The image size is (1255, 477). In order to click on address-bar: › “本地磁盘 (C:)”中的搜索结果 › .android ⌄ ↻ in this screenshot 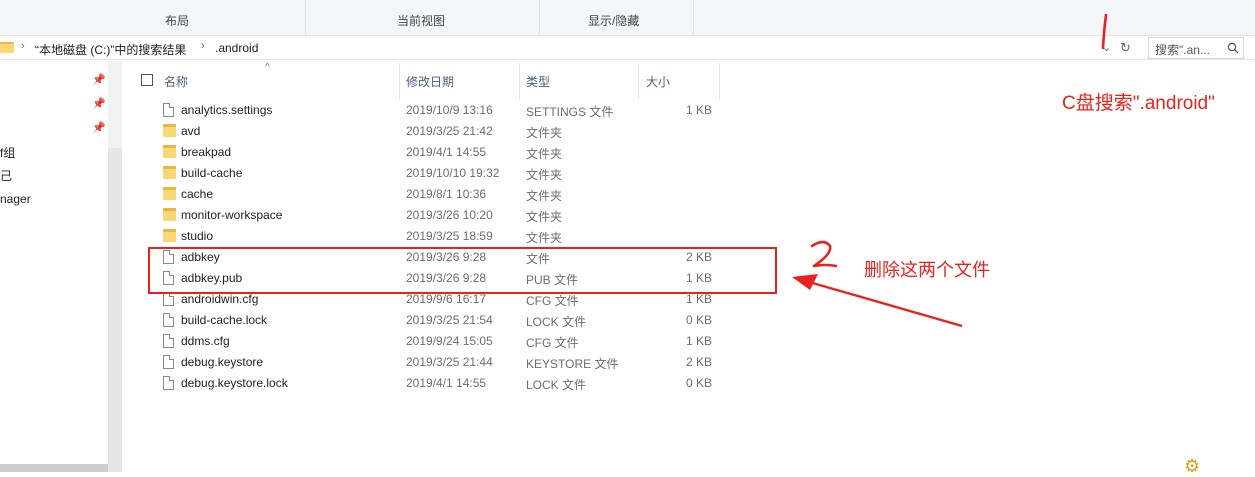, I will do `click(627, 48)`.